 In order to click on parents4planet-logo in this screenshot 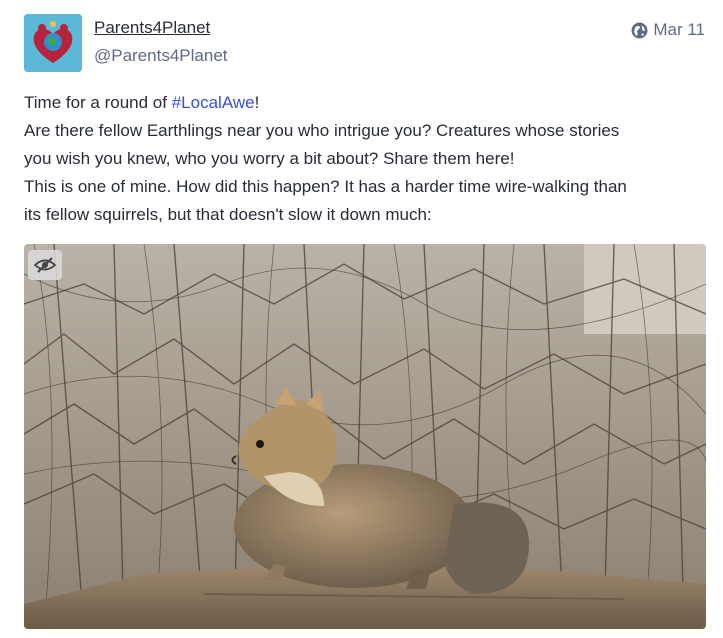, I will do `click(53, 43)`.